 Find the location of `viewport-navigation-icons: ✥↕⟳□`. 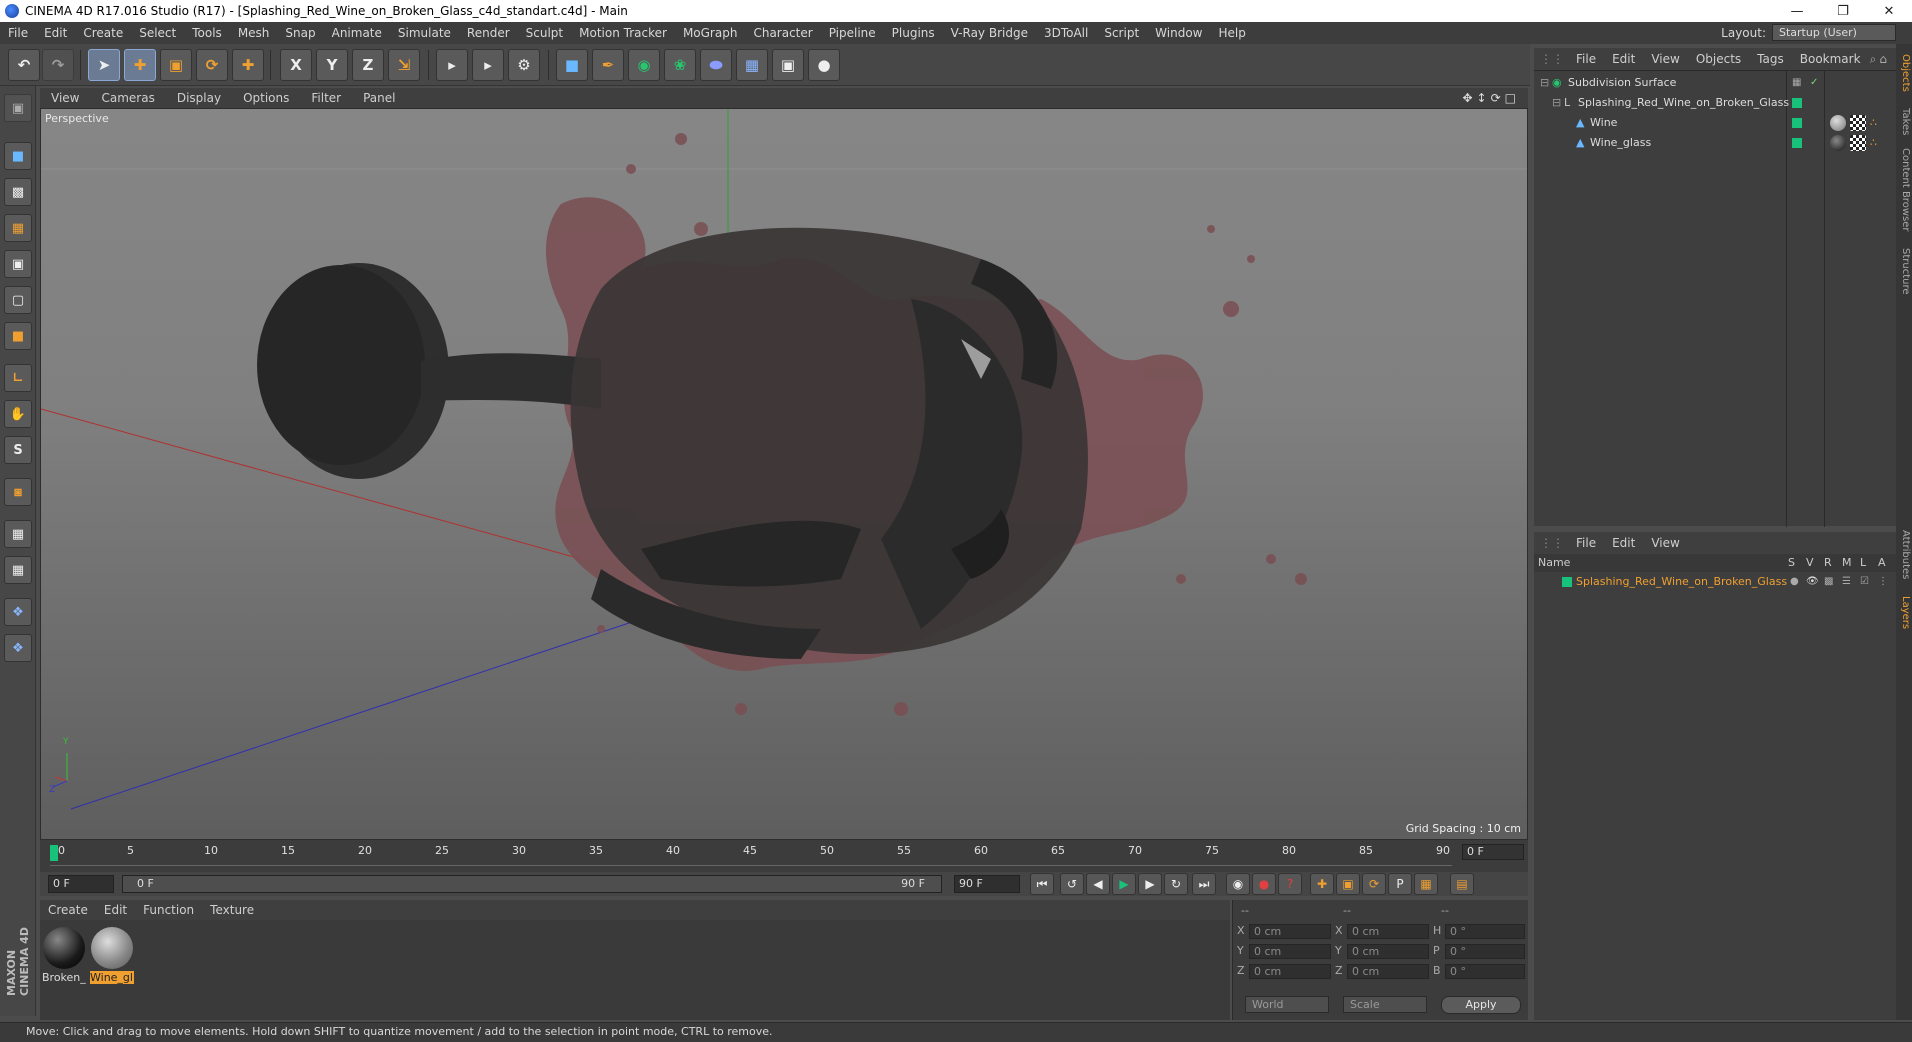

viewport-navigation-icons: ✥↕⟳□ is located at coordinates (1491, 98).